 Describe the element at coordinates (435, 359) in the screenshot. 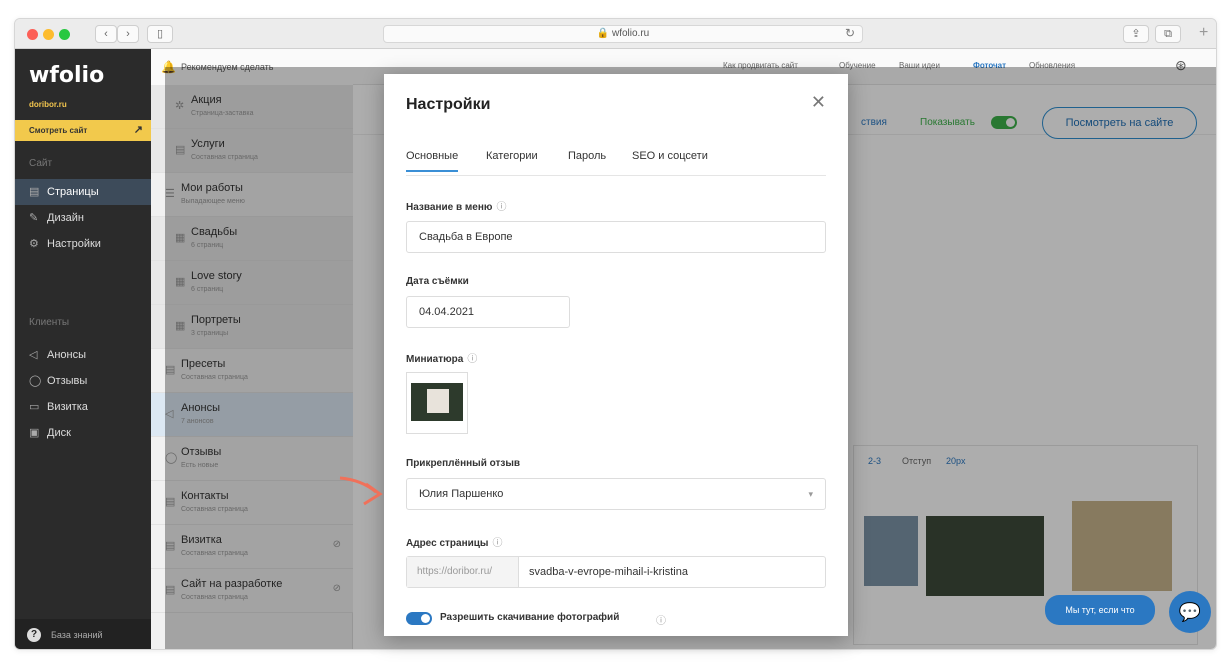

I see `thumbnail-label-text: Миниатюра` at that location.